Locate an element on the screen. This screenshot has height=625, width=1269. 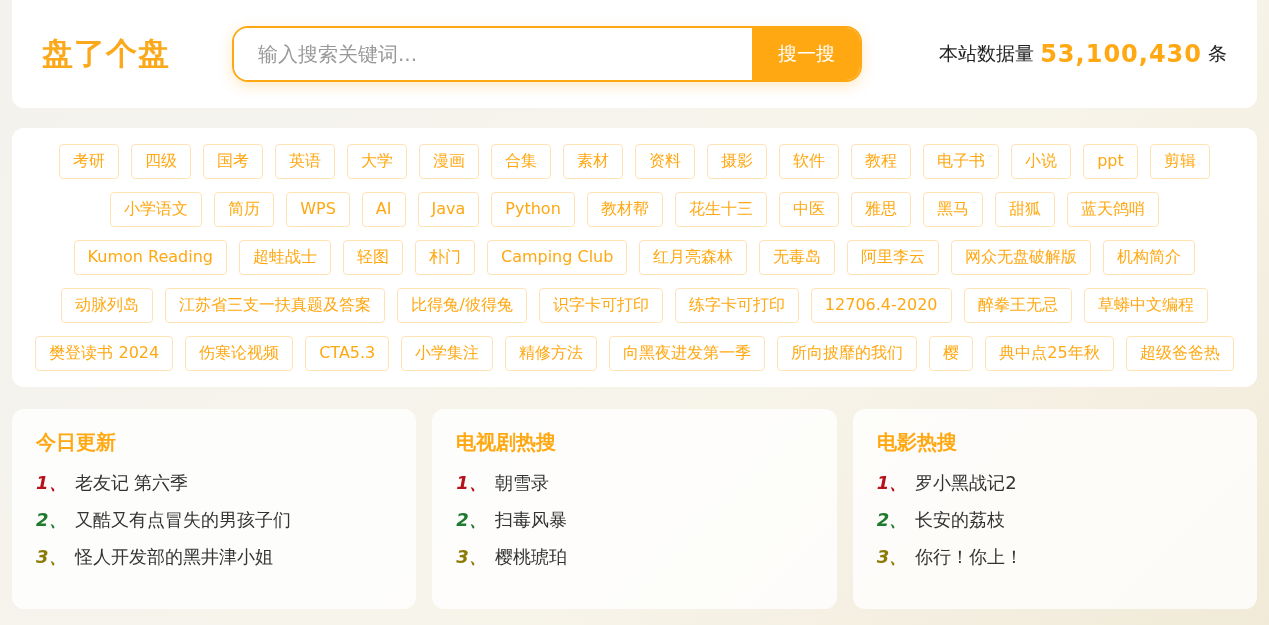
tag-link: 四级 is located at coordinates (161, 161).